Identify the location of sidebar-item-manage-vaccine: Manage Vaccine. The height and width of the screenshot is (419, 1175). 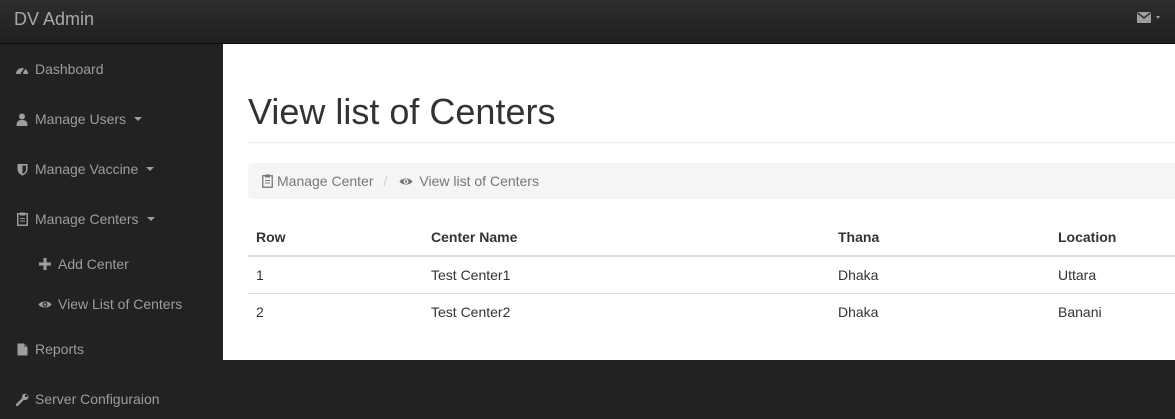
(111, 169).